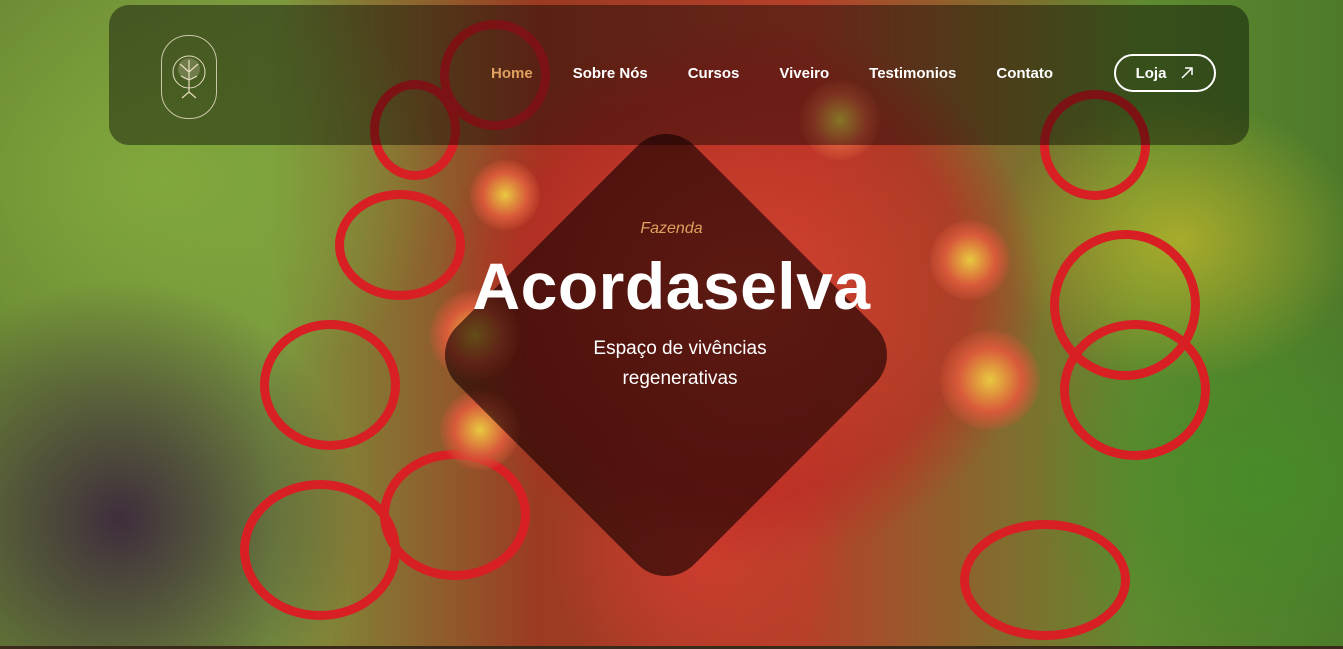 The width and height of the screenshot is (1343, 649). I want to click on petal-bud, so click(990, 380).